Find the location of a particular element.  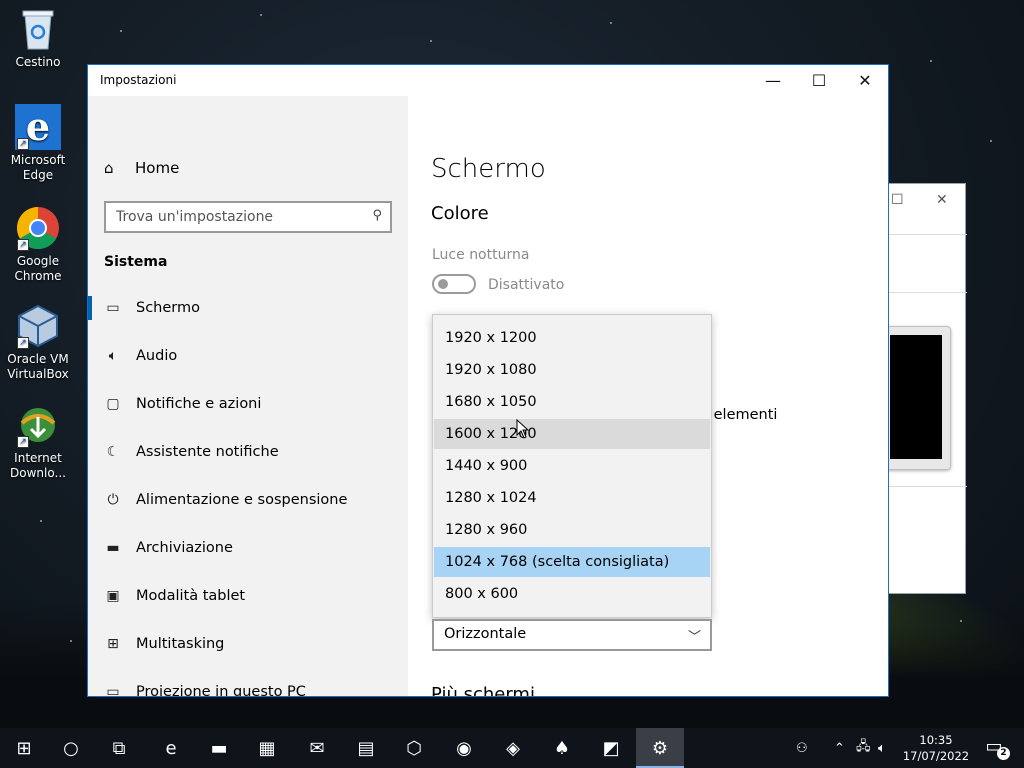

toggle-knob is located at coordinates (443, 284).